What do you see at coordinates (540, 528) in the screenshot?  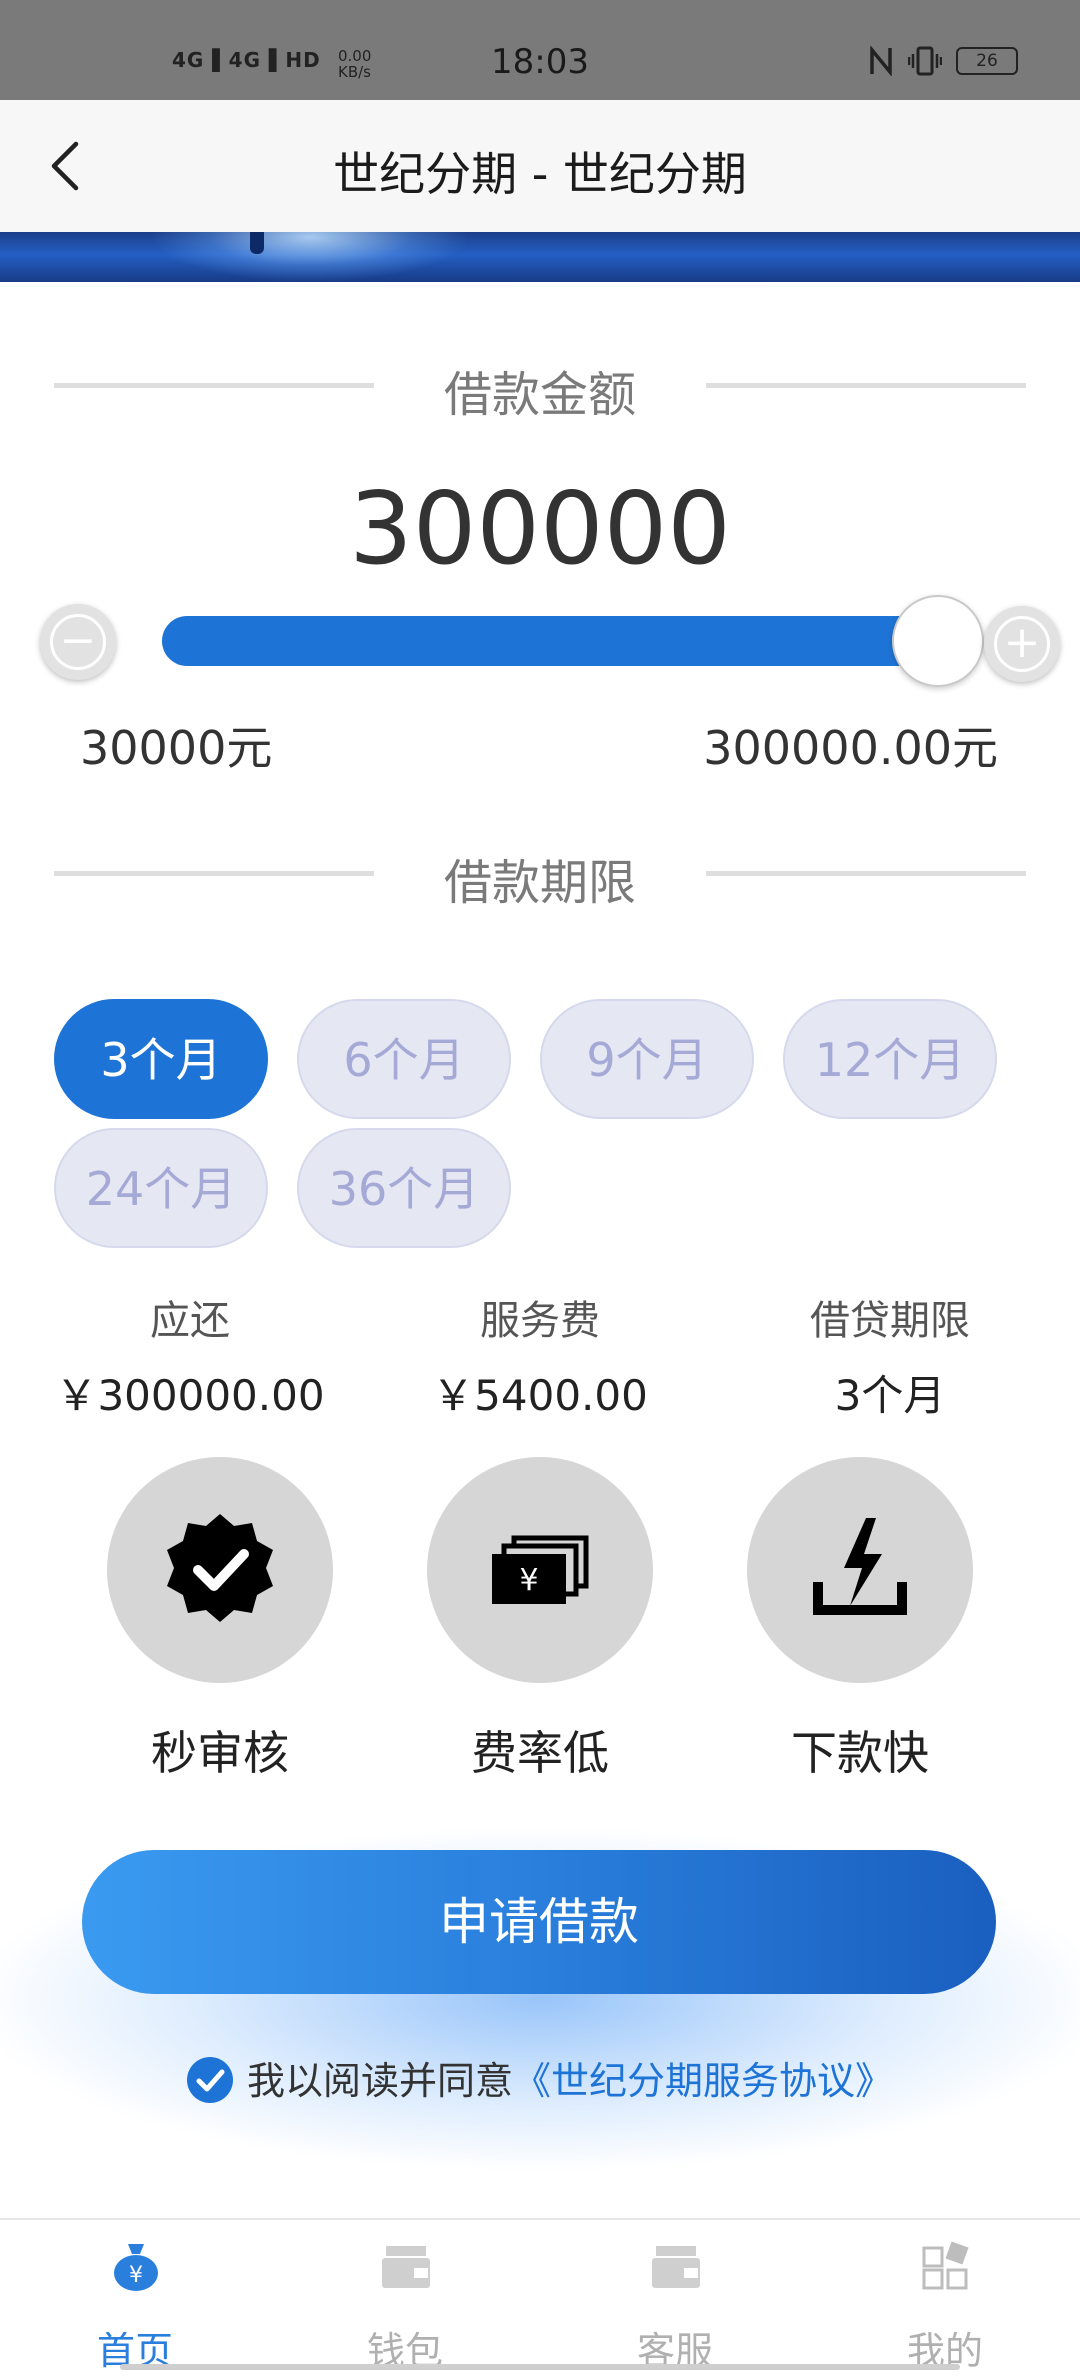 I see `loan-amount-value: 300000` at bounding box center [540, 528].